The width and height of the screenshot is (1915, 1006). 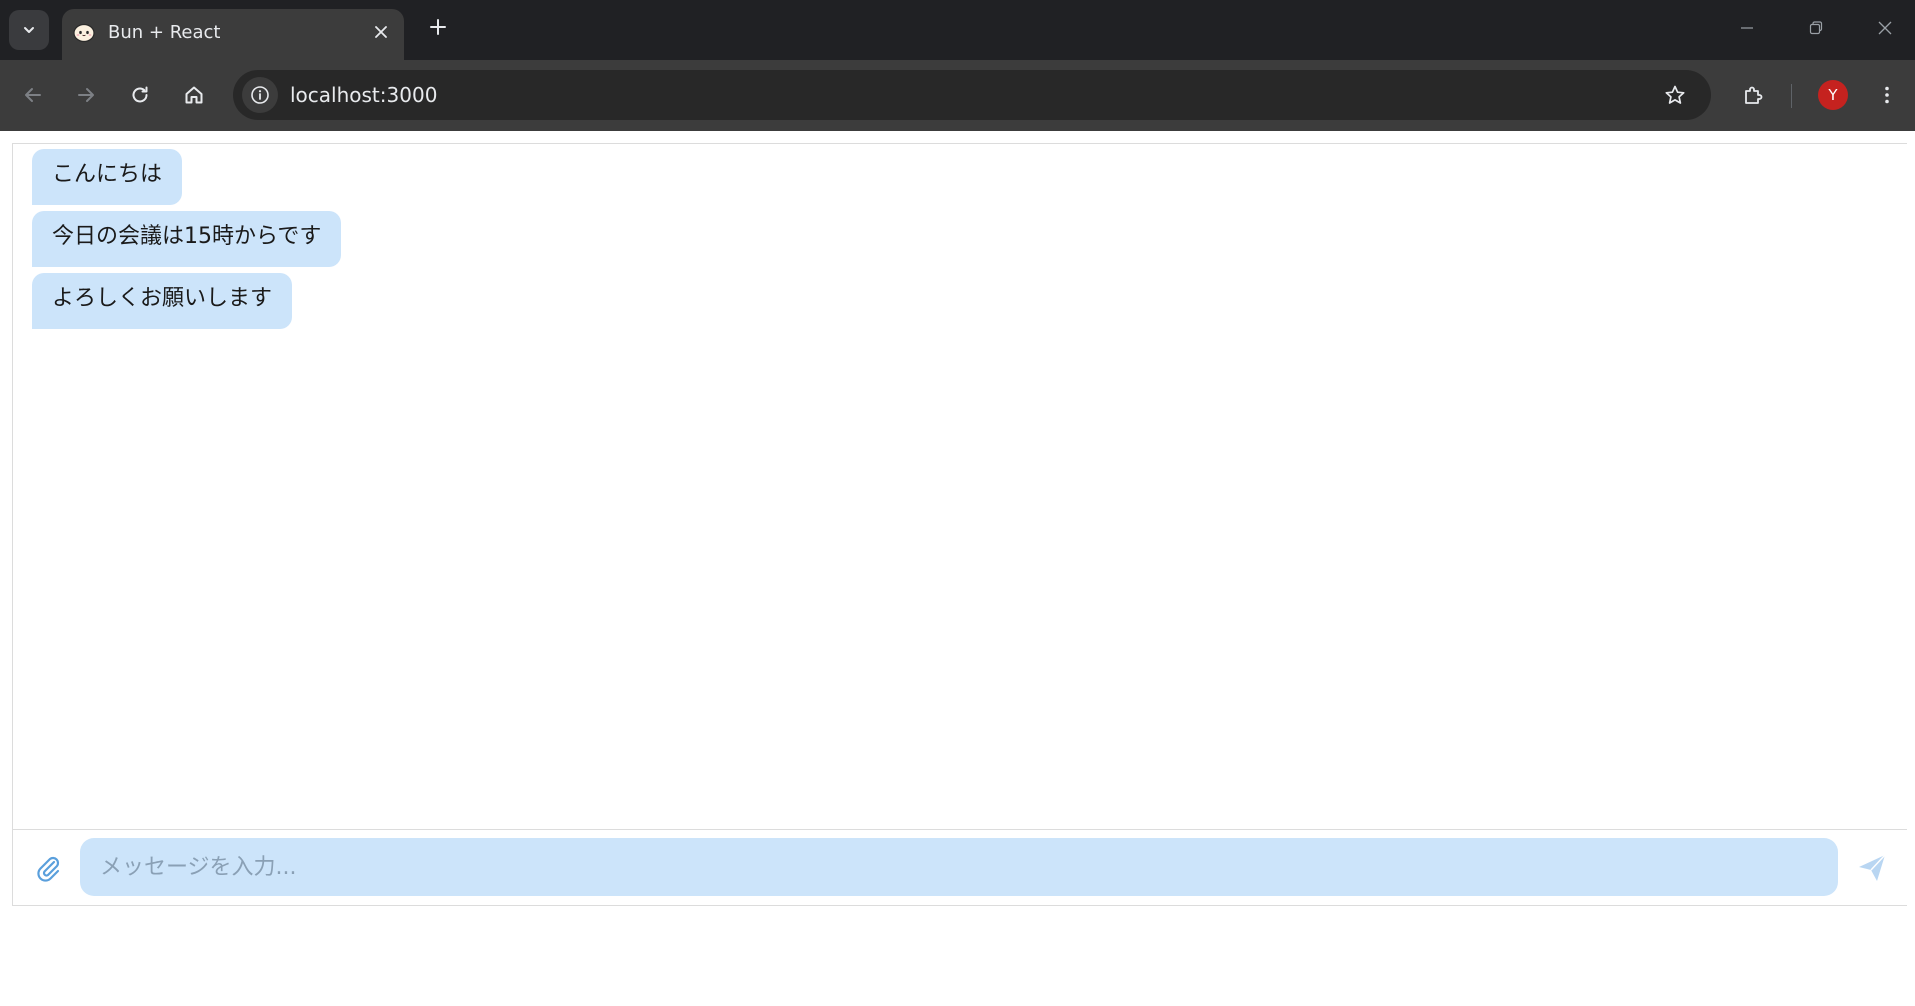 I want to click on puzzle-icon, so click(x=1754, y=95).